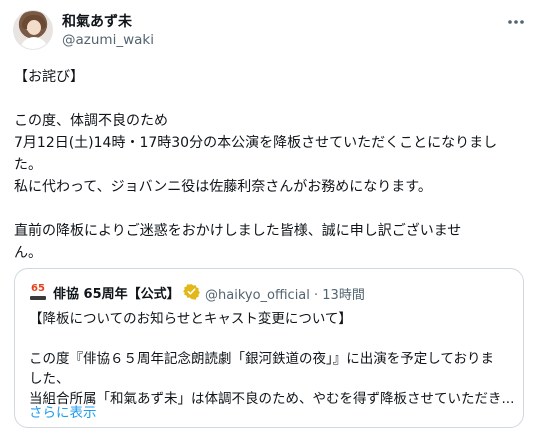  I want to click on logo-bar, so click(38, 298).